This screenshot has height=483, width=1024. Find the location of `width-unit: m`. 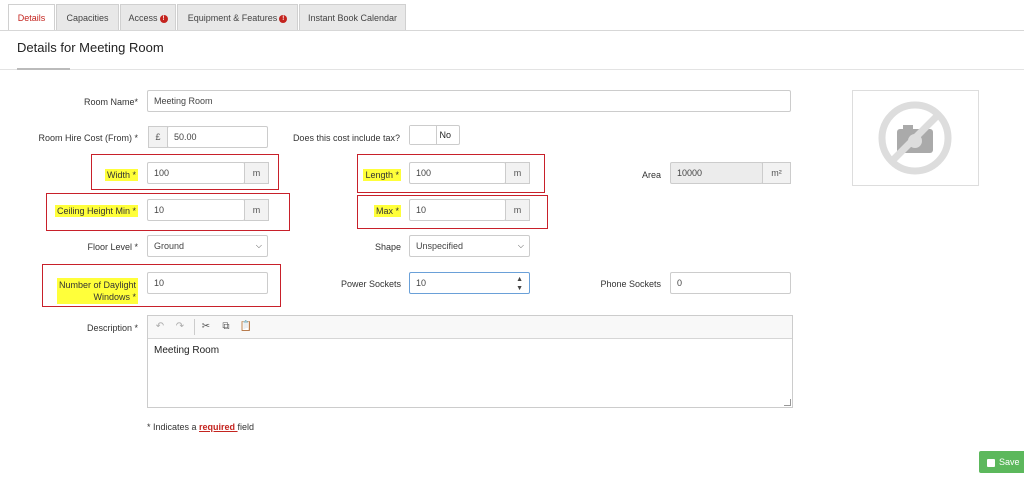

width-unit: m is located at coordinates (256, 173).